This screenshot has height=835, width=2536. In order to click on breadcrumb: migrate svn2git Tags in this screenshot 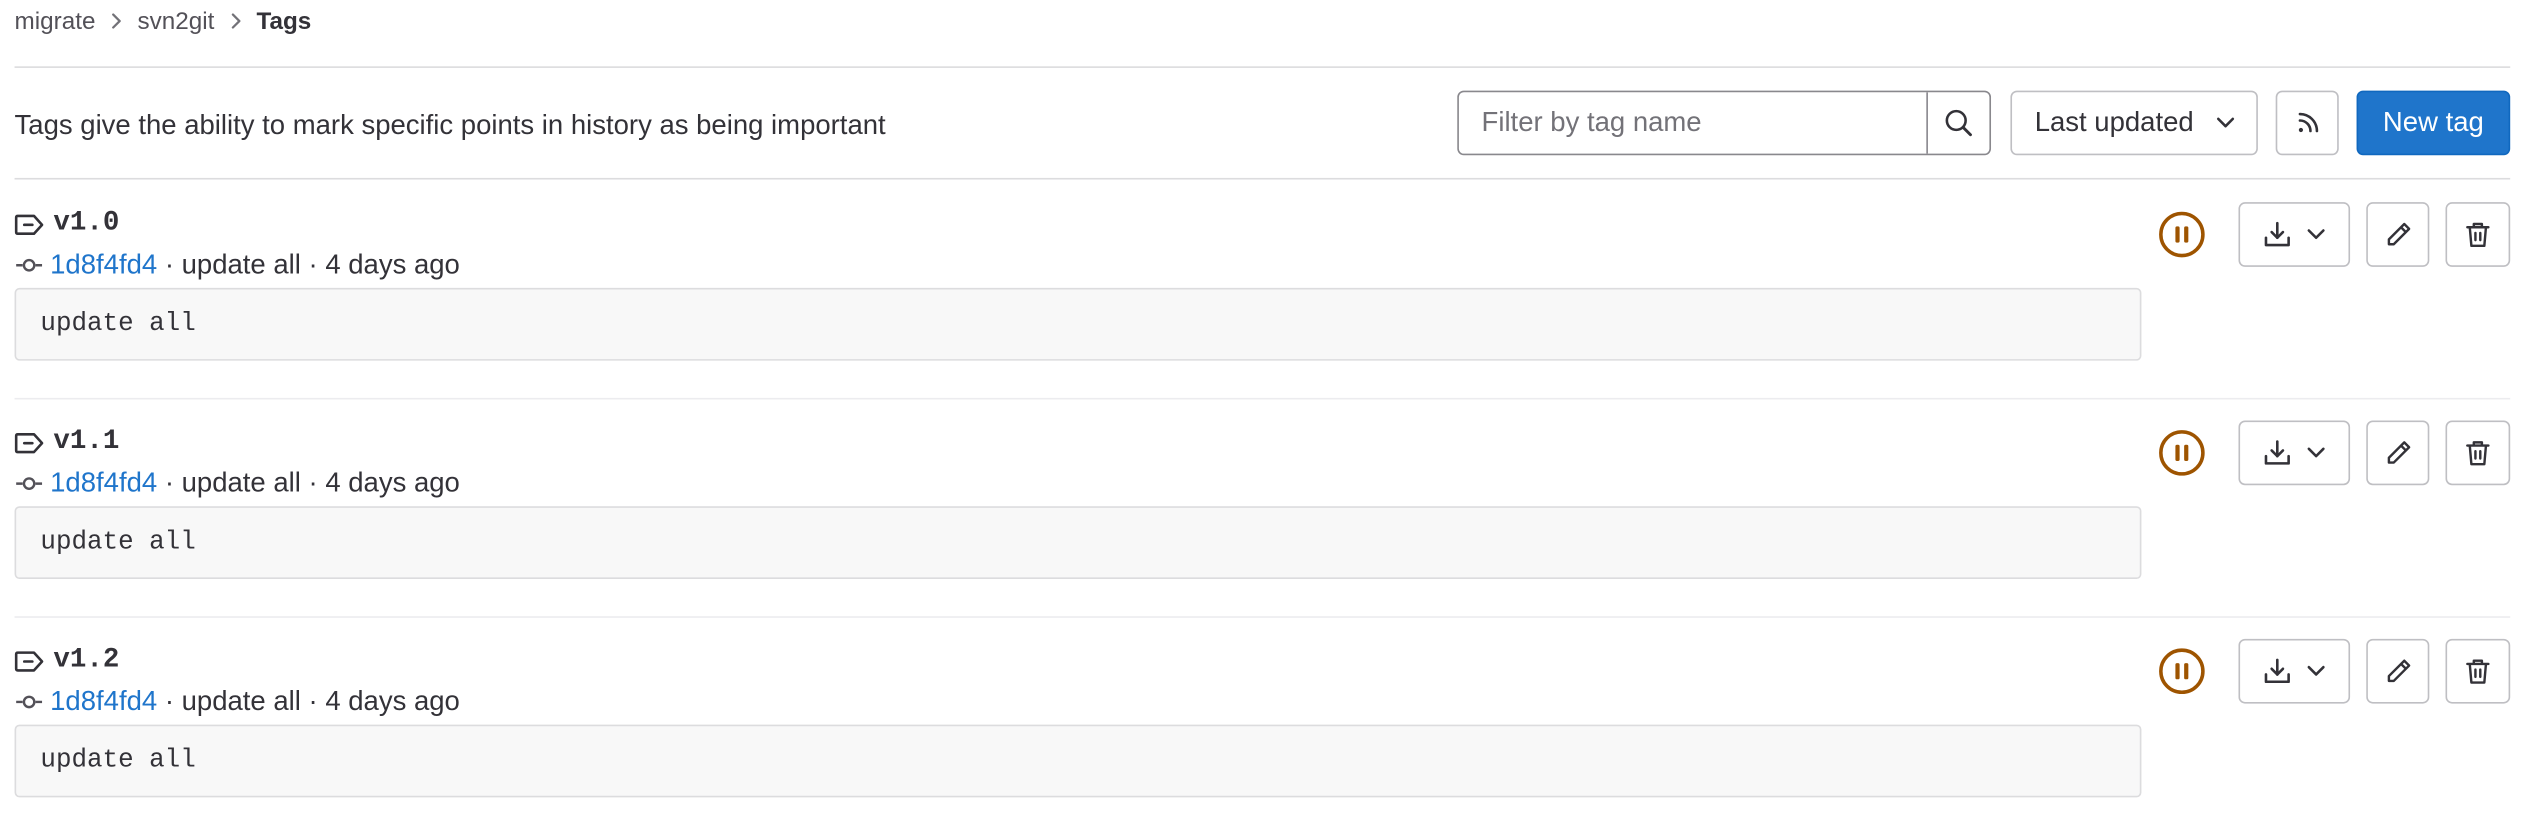, I will do `click(163, 21)`.